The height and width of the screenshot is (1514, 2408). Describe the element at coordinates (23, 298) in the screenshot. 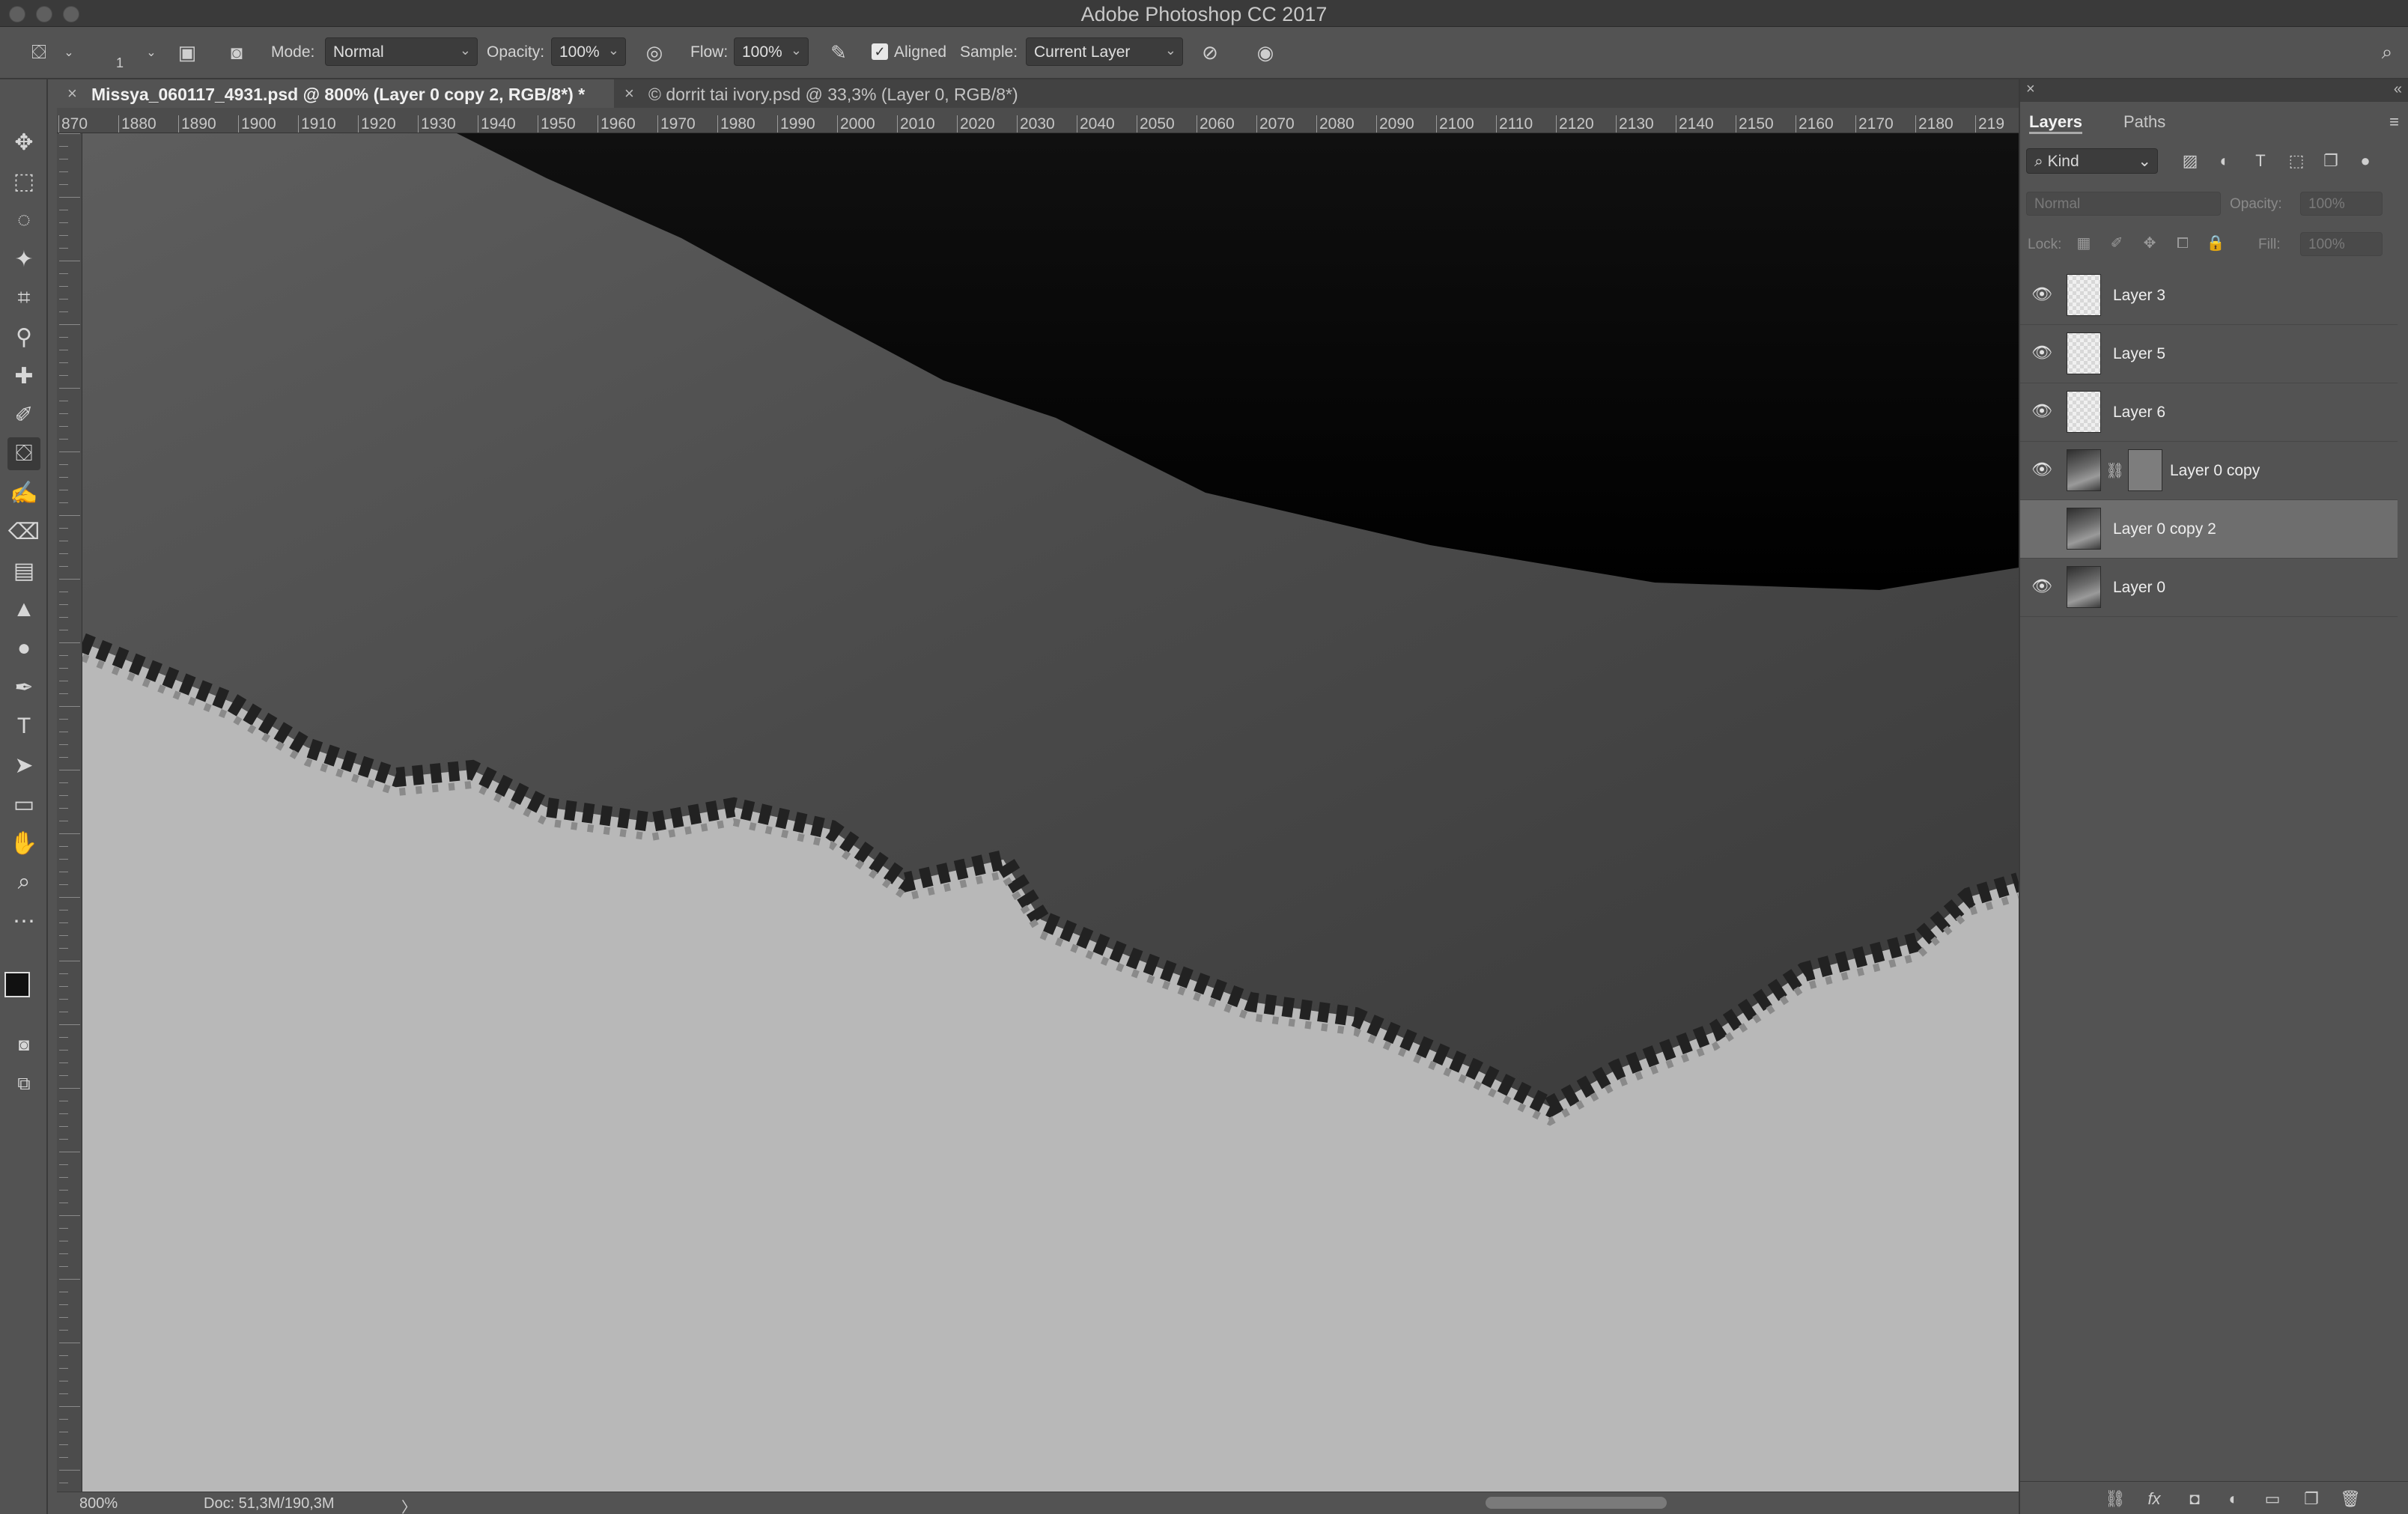

I see `crop-icon: ⌗` at that location.